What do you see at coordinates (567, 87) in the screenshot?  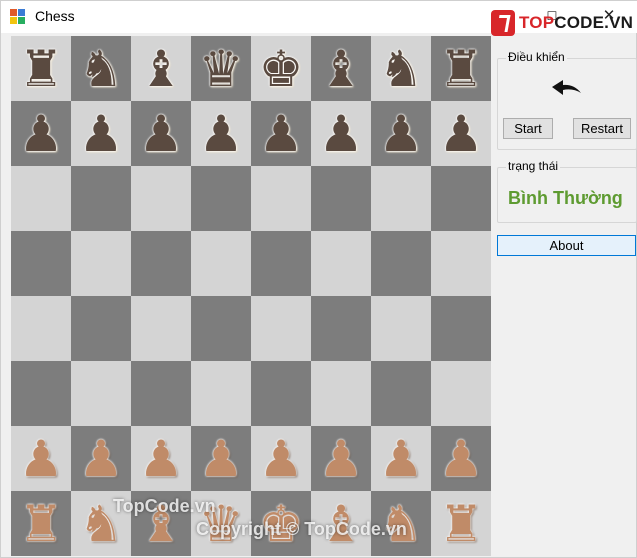 I see `undo-arrow-icon` at bounding box center [567, 87].